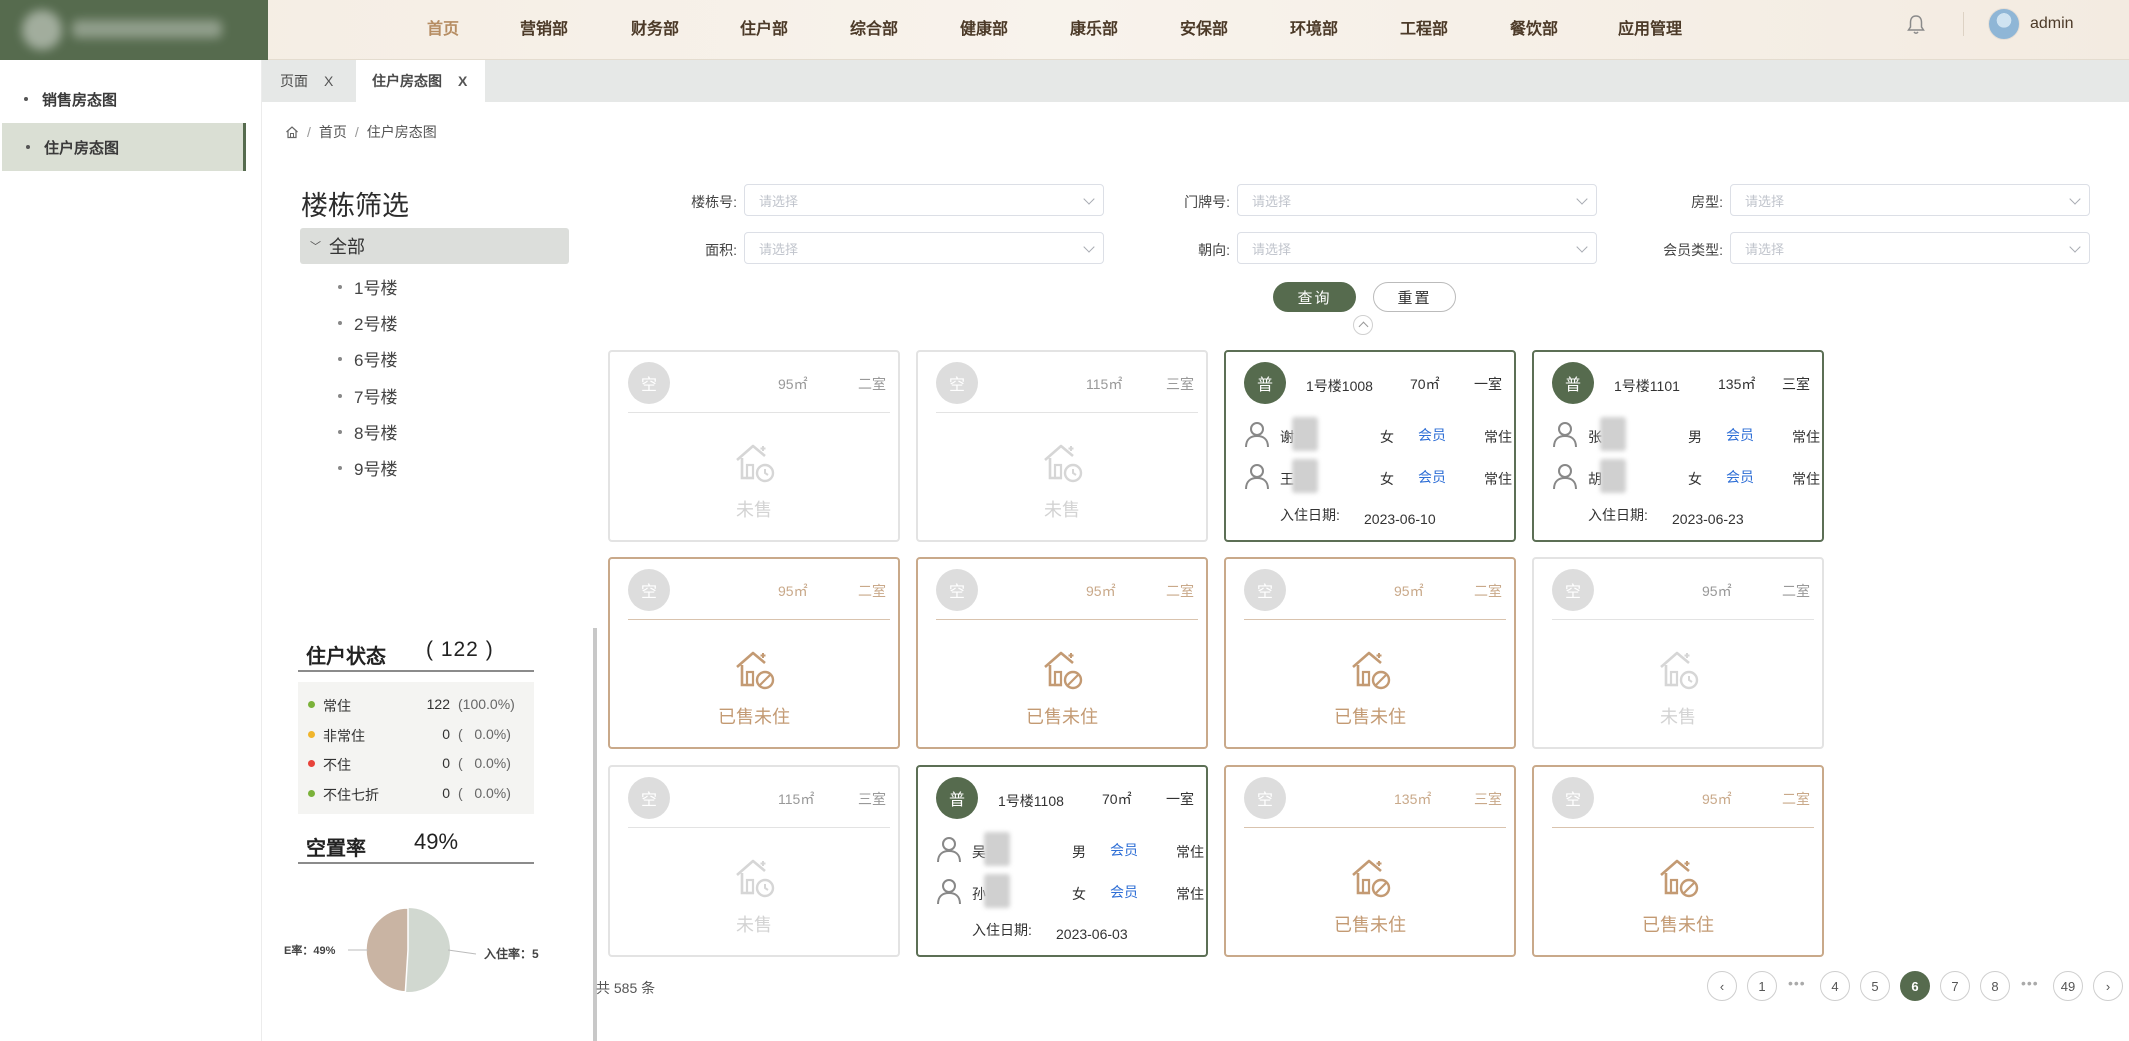  What do you see at coordinates (1995, 986) in the screenshot?
I see `pagination-page: 8` at bounding box center [1995, 986].